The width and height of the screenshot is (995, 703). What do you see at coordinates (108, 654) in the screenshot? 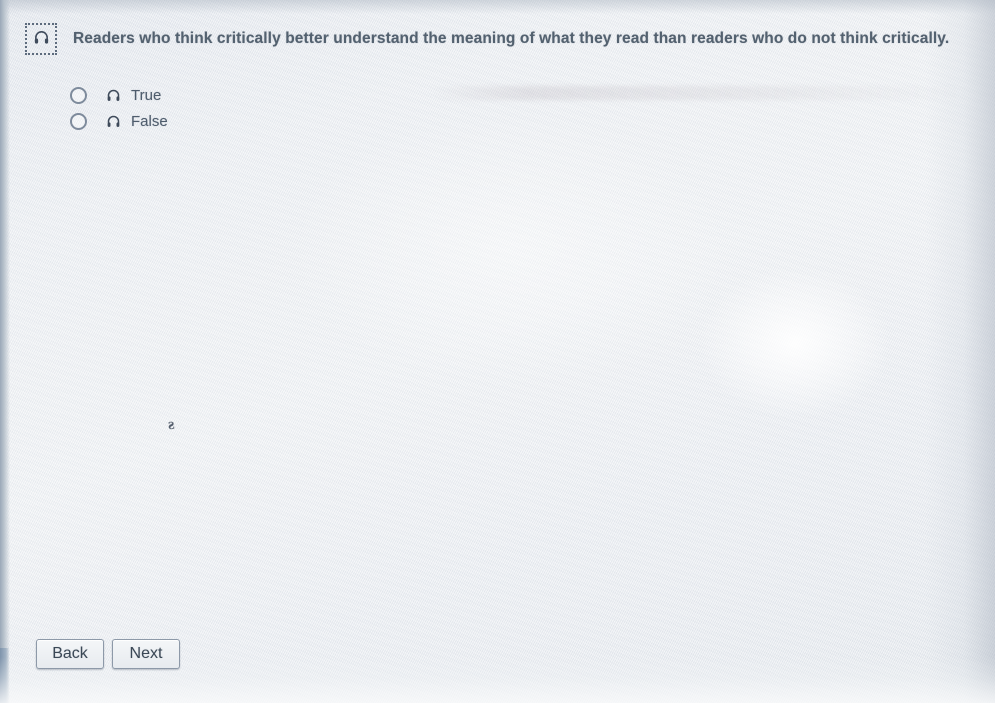
I see `navigation-bar: Back Next` at bounding box center [108, 654].